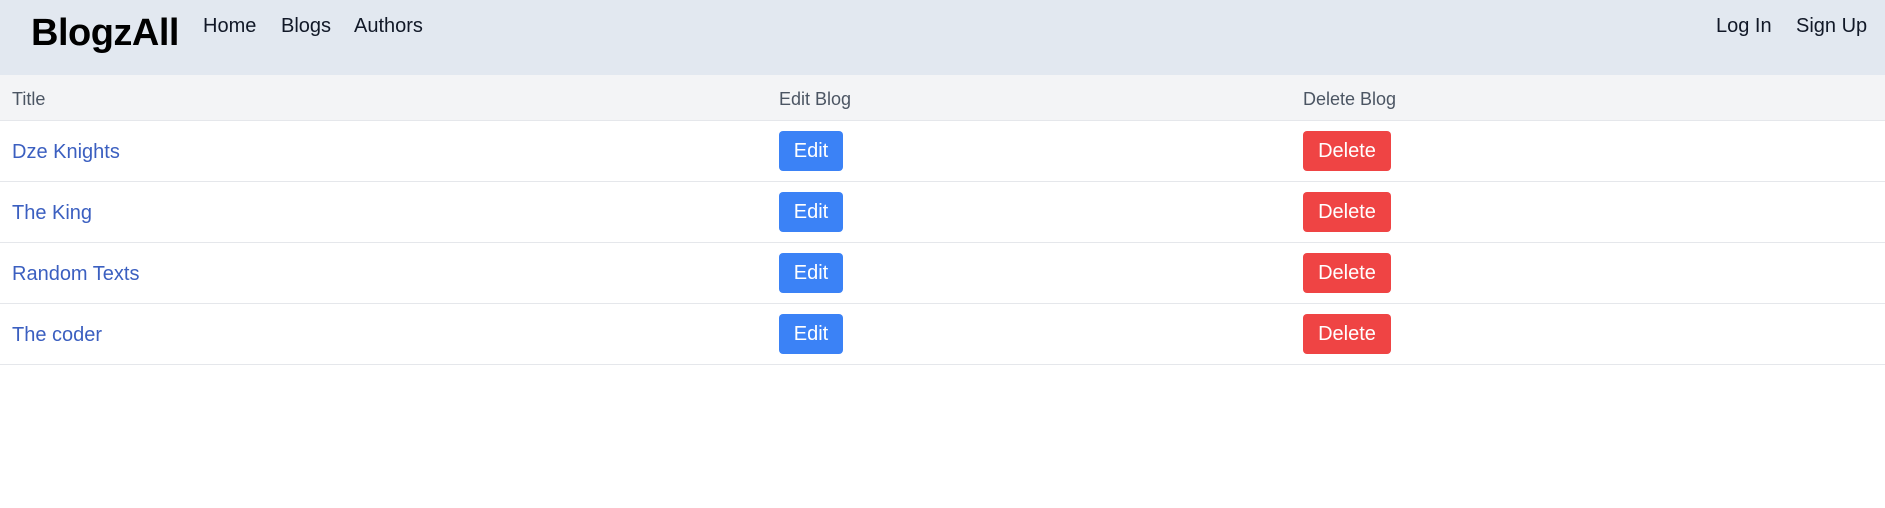 This screenshot has width=1885, height=508. I want to click on nav-authors-link: Authors, so click(388, 26).